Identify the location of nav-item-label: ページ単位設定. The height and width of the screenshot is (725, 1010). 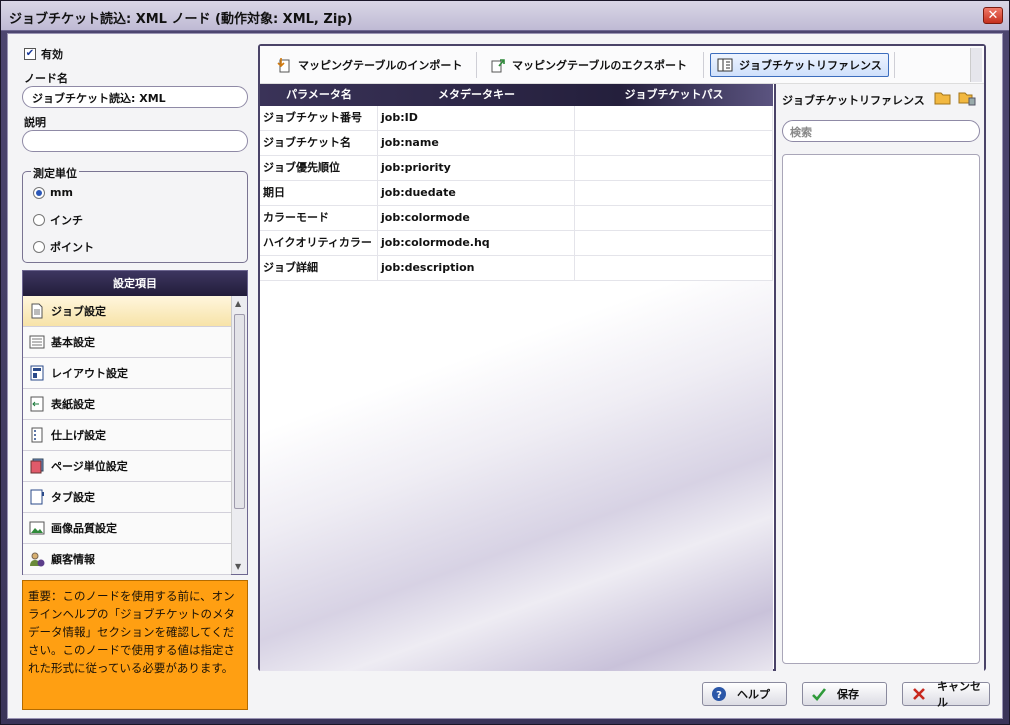
(89, 466).